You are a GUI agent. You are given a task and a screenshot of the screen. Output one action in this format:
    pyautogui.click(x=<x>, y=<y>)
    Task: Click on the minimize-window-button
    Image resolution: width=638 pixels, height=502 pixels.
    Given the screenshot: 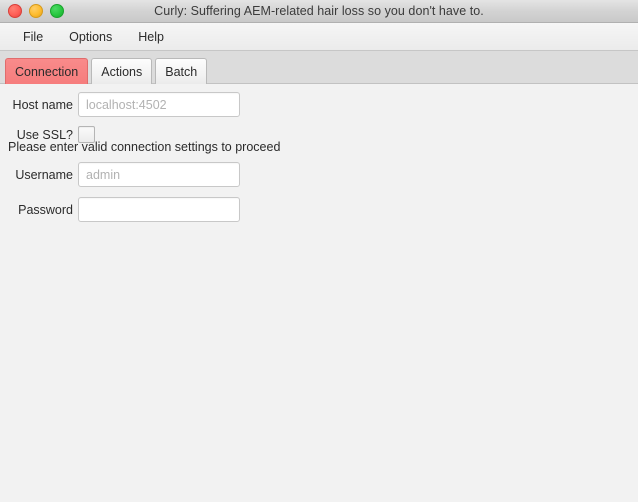 What is the action you would take?
    pyautogui.click(x=36, y=11)
    